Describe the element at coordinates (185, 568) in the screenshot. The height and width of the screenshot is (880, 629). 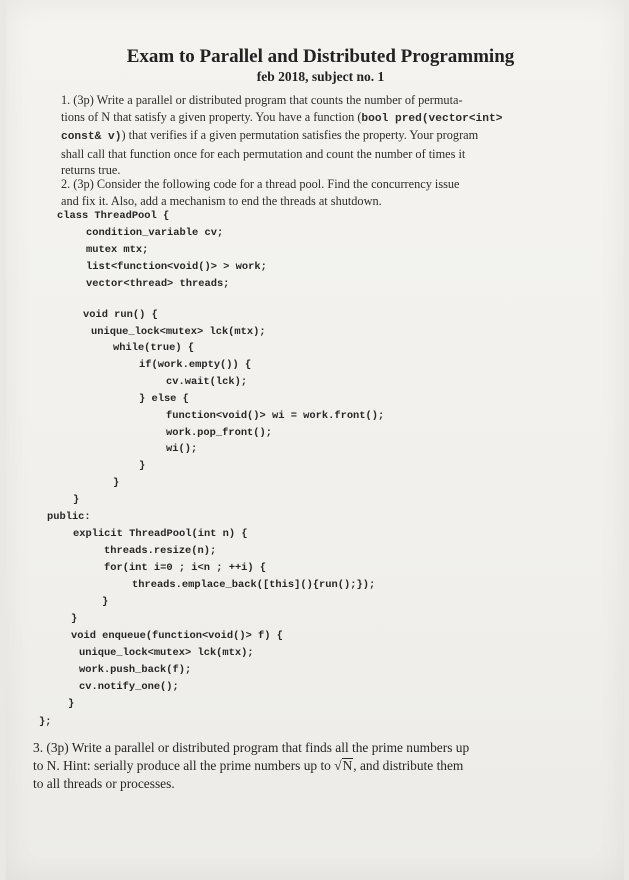
I see `code-line: for(int i=0 ; i<n ; ++i) {` at that location.